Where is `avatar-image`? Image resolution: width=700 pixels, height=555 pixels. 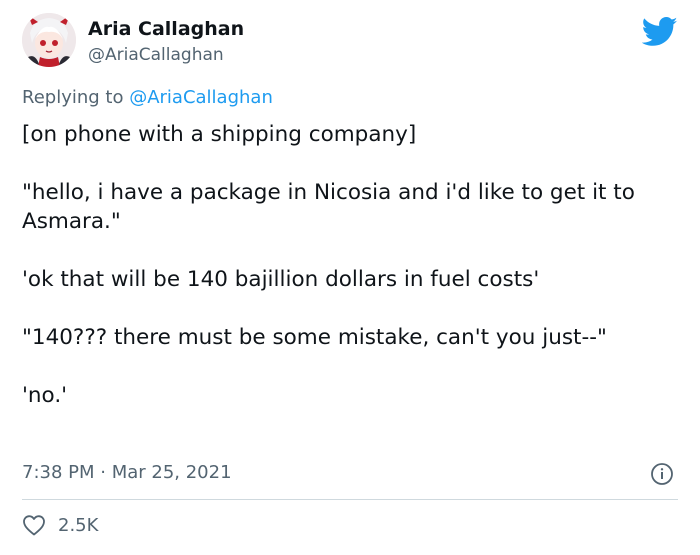
avatar-image is located at coordinates (49, 40).